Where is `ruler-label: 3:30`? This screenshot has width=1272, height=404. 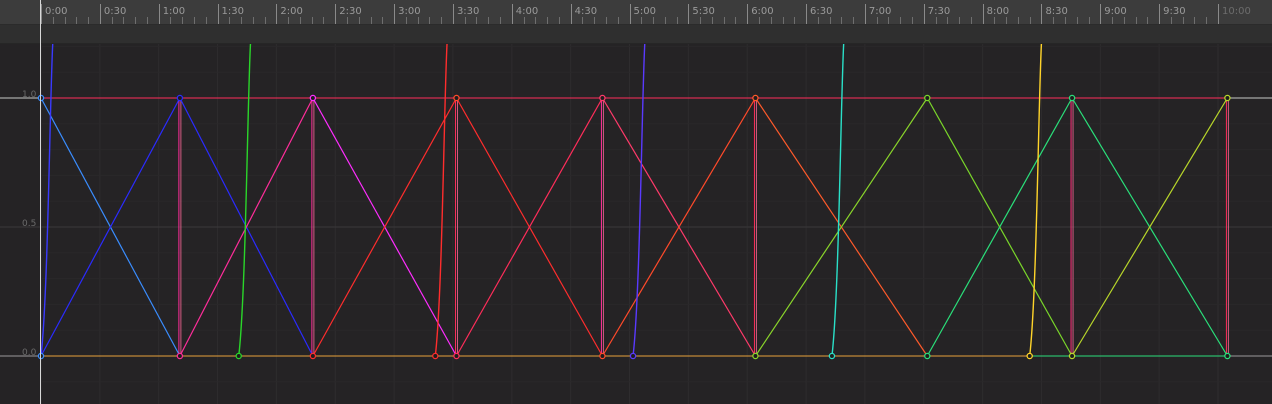
ruler-label: 3:30 is located at coordinates (468, 11).